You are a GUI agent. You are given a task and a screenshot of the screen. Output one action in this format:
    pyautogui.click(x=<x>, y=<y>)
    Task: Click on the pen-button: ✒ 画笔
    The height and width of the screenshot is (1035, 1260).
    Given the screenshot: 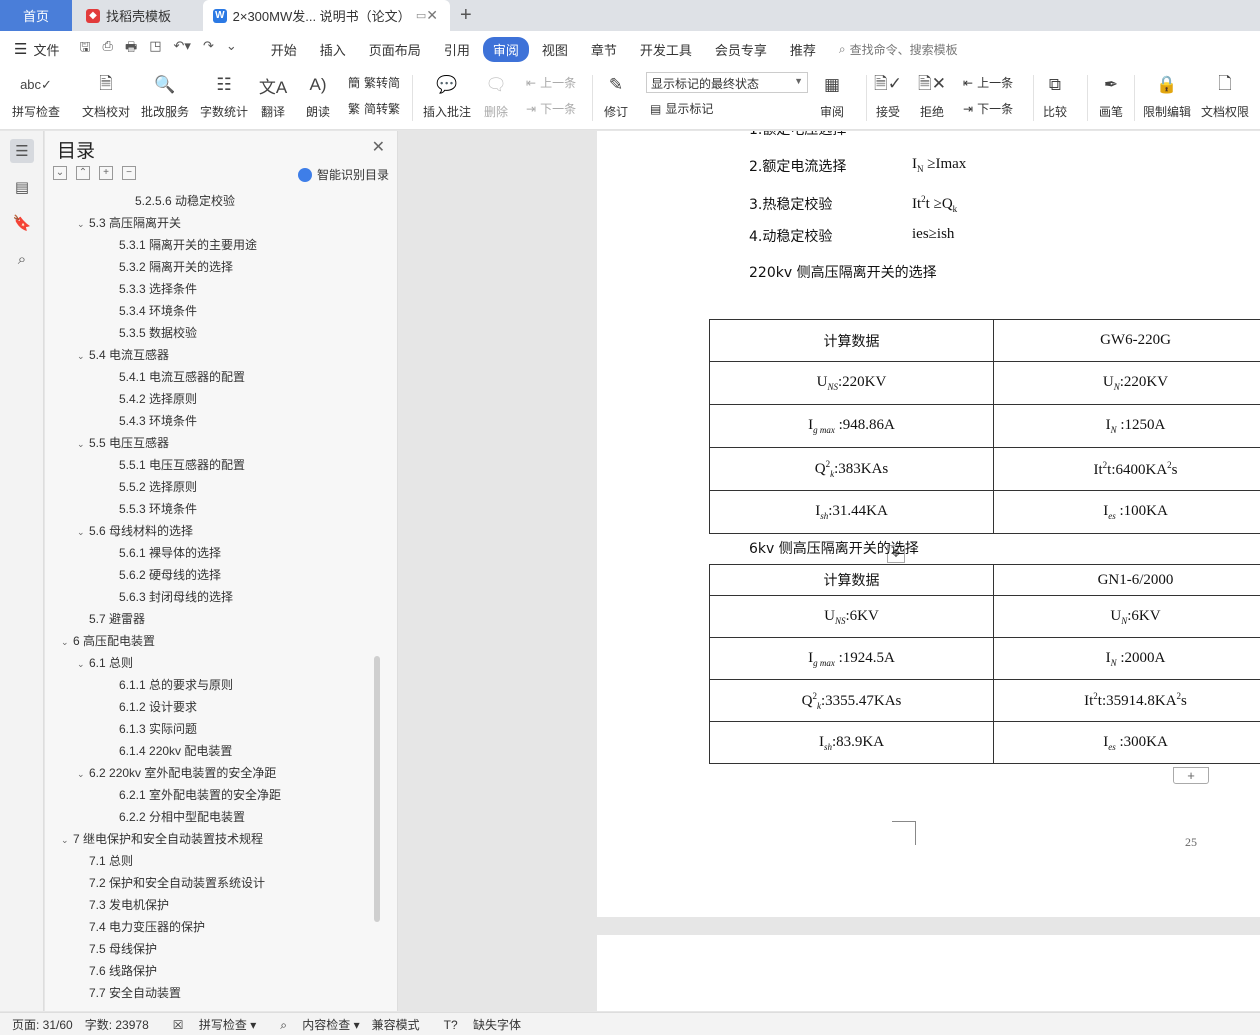 What is the action you would take?
    pyautogui.click(x=1111, y=95)
    